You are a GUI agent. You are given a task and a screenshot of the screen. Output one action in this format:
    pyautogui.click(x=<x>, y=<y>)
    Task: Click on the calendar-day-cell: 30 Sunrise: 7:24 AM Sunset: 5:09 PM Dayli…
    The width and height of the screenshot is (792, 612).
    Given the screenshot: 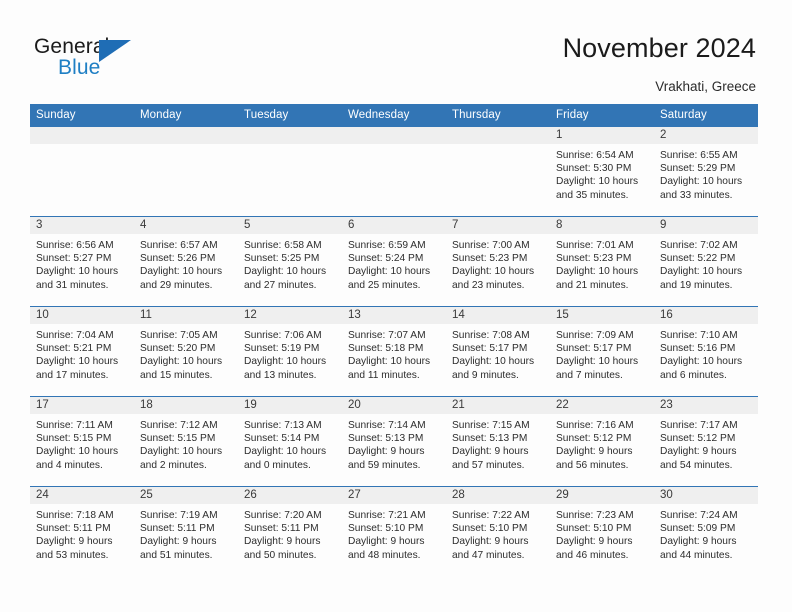 What is the action you would take?
    pyautogui.click(x=706, y=531)
    